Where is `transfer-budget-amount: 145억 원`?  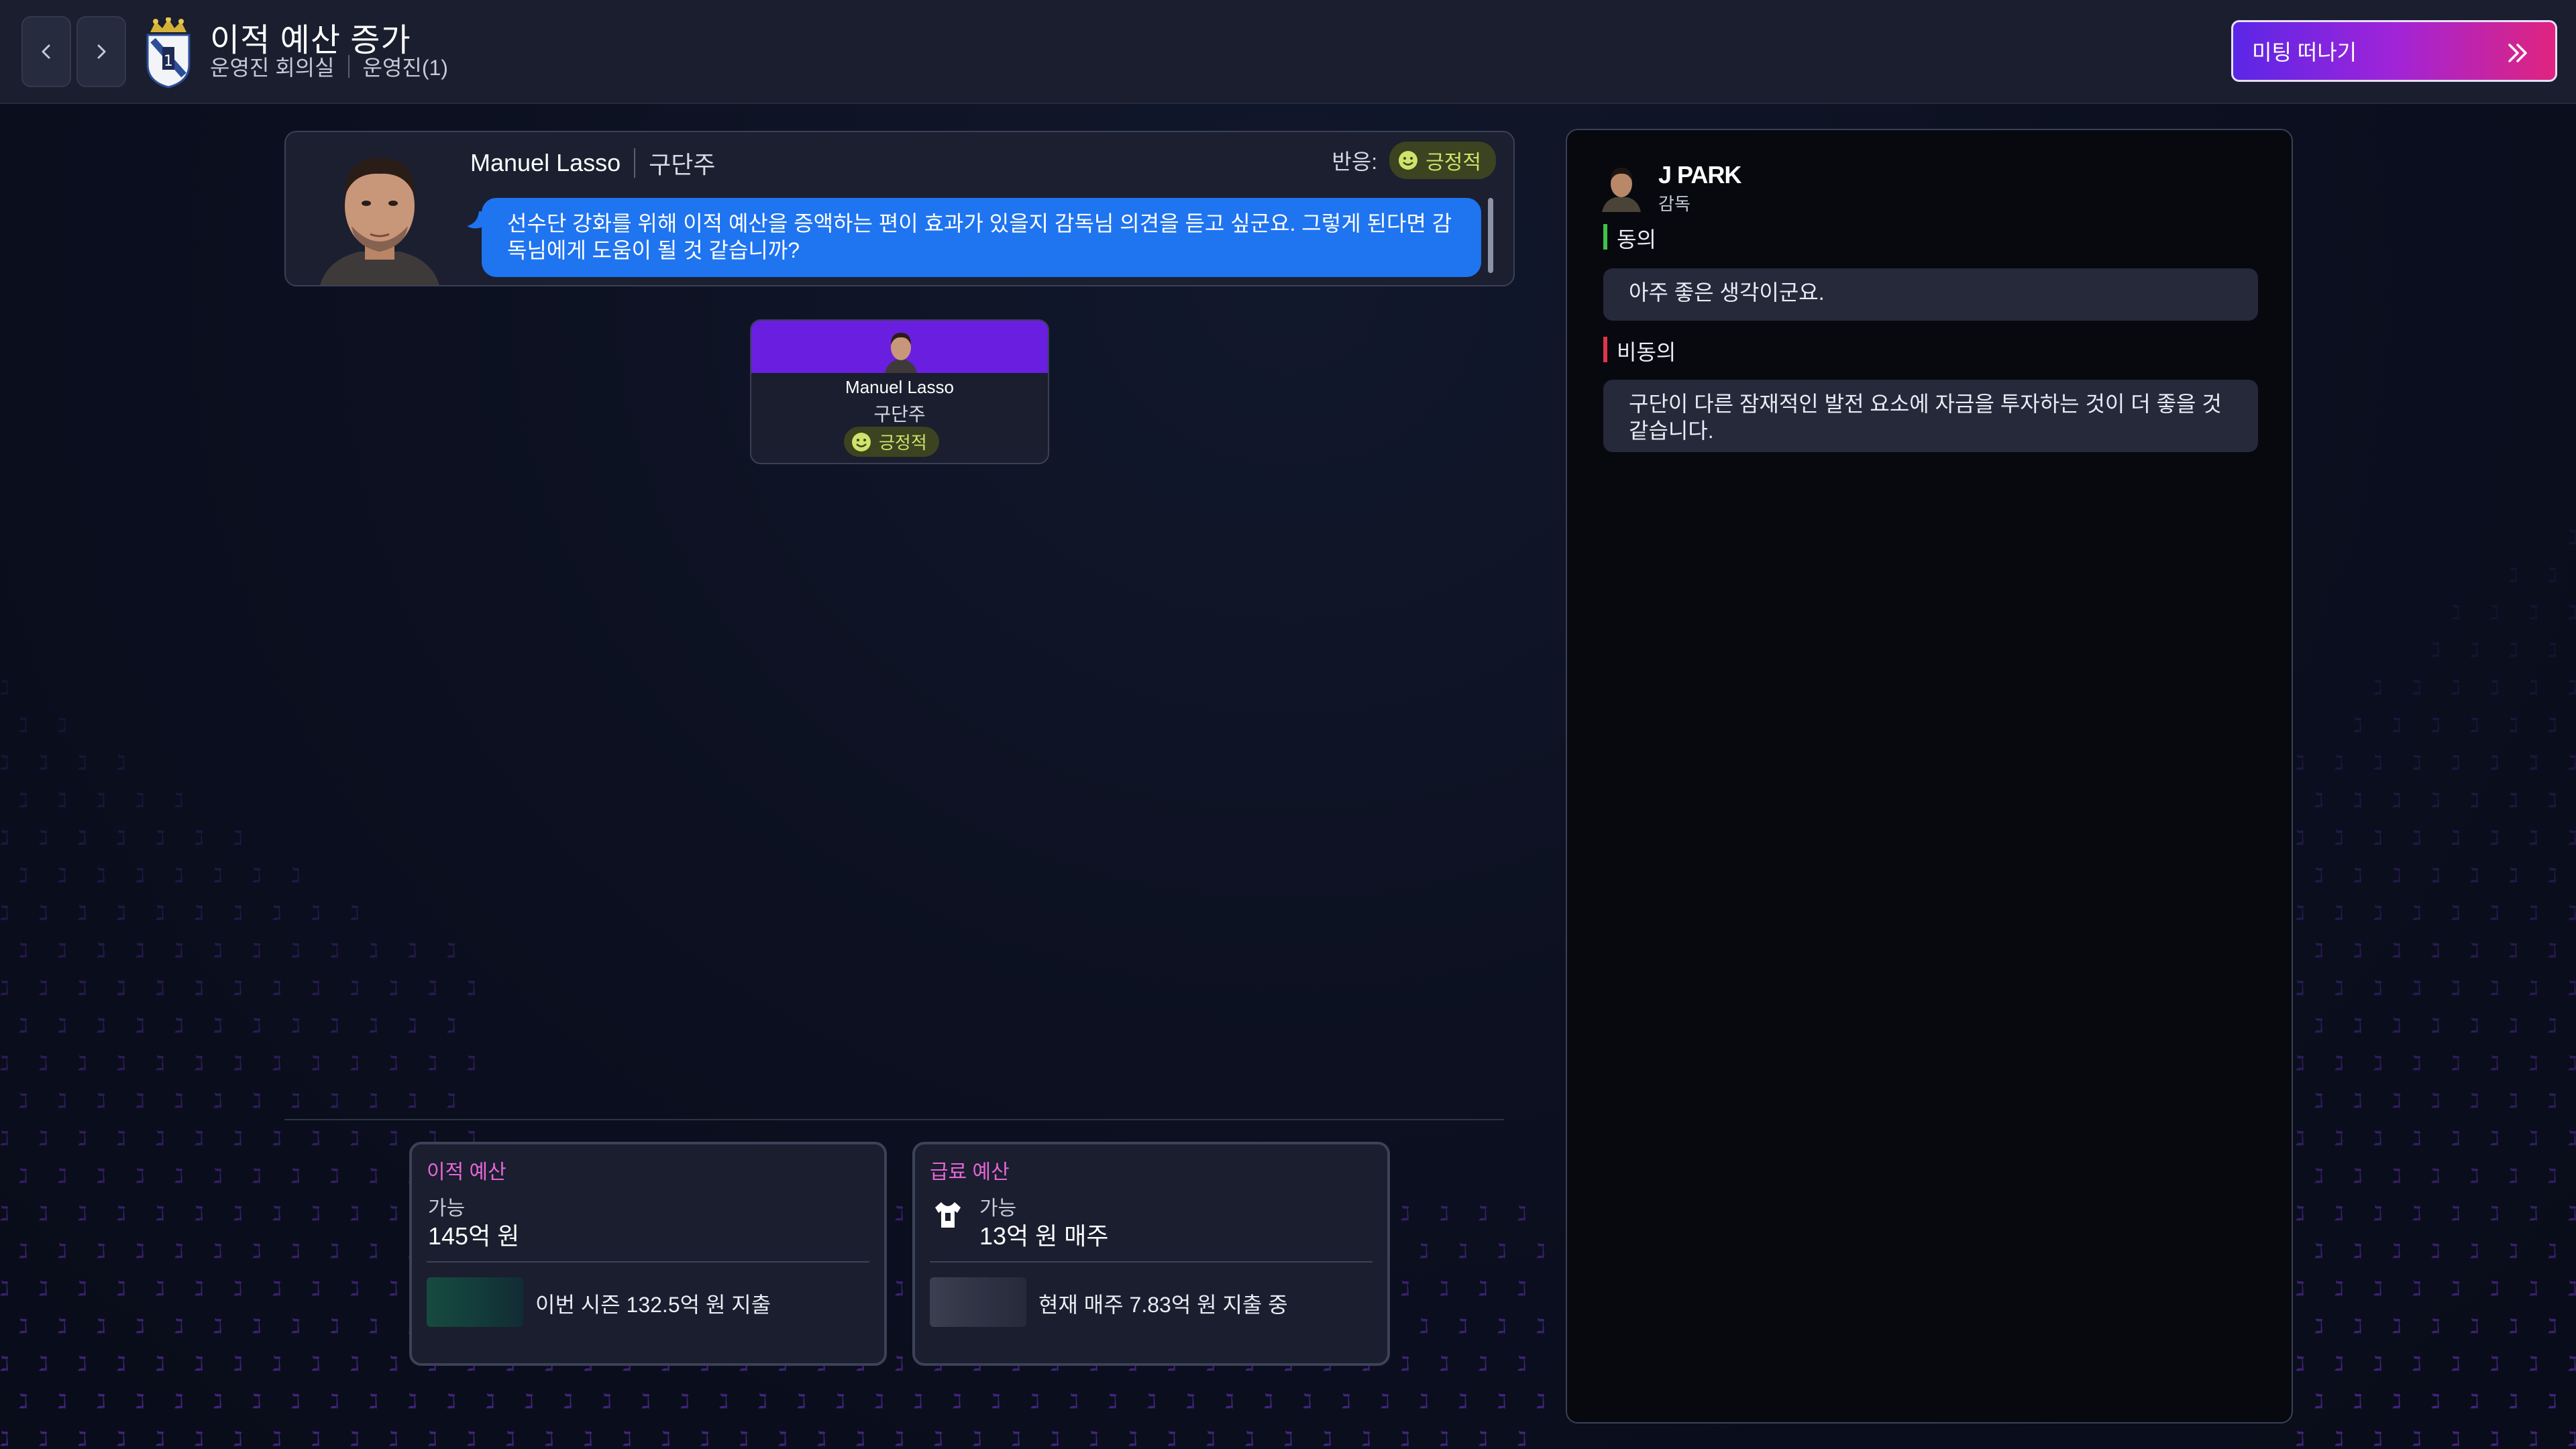 transfer-budget-amount: 145억 원 is located at coordinates (474, 1236).